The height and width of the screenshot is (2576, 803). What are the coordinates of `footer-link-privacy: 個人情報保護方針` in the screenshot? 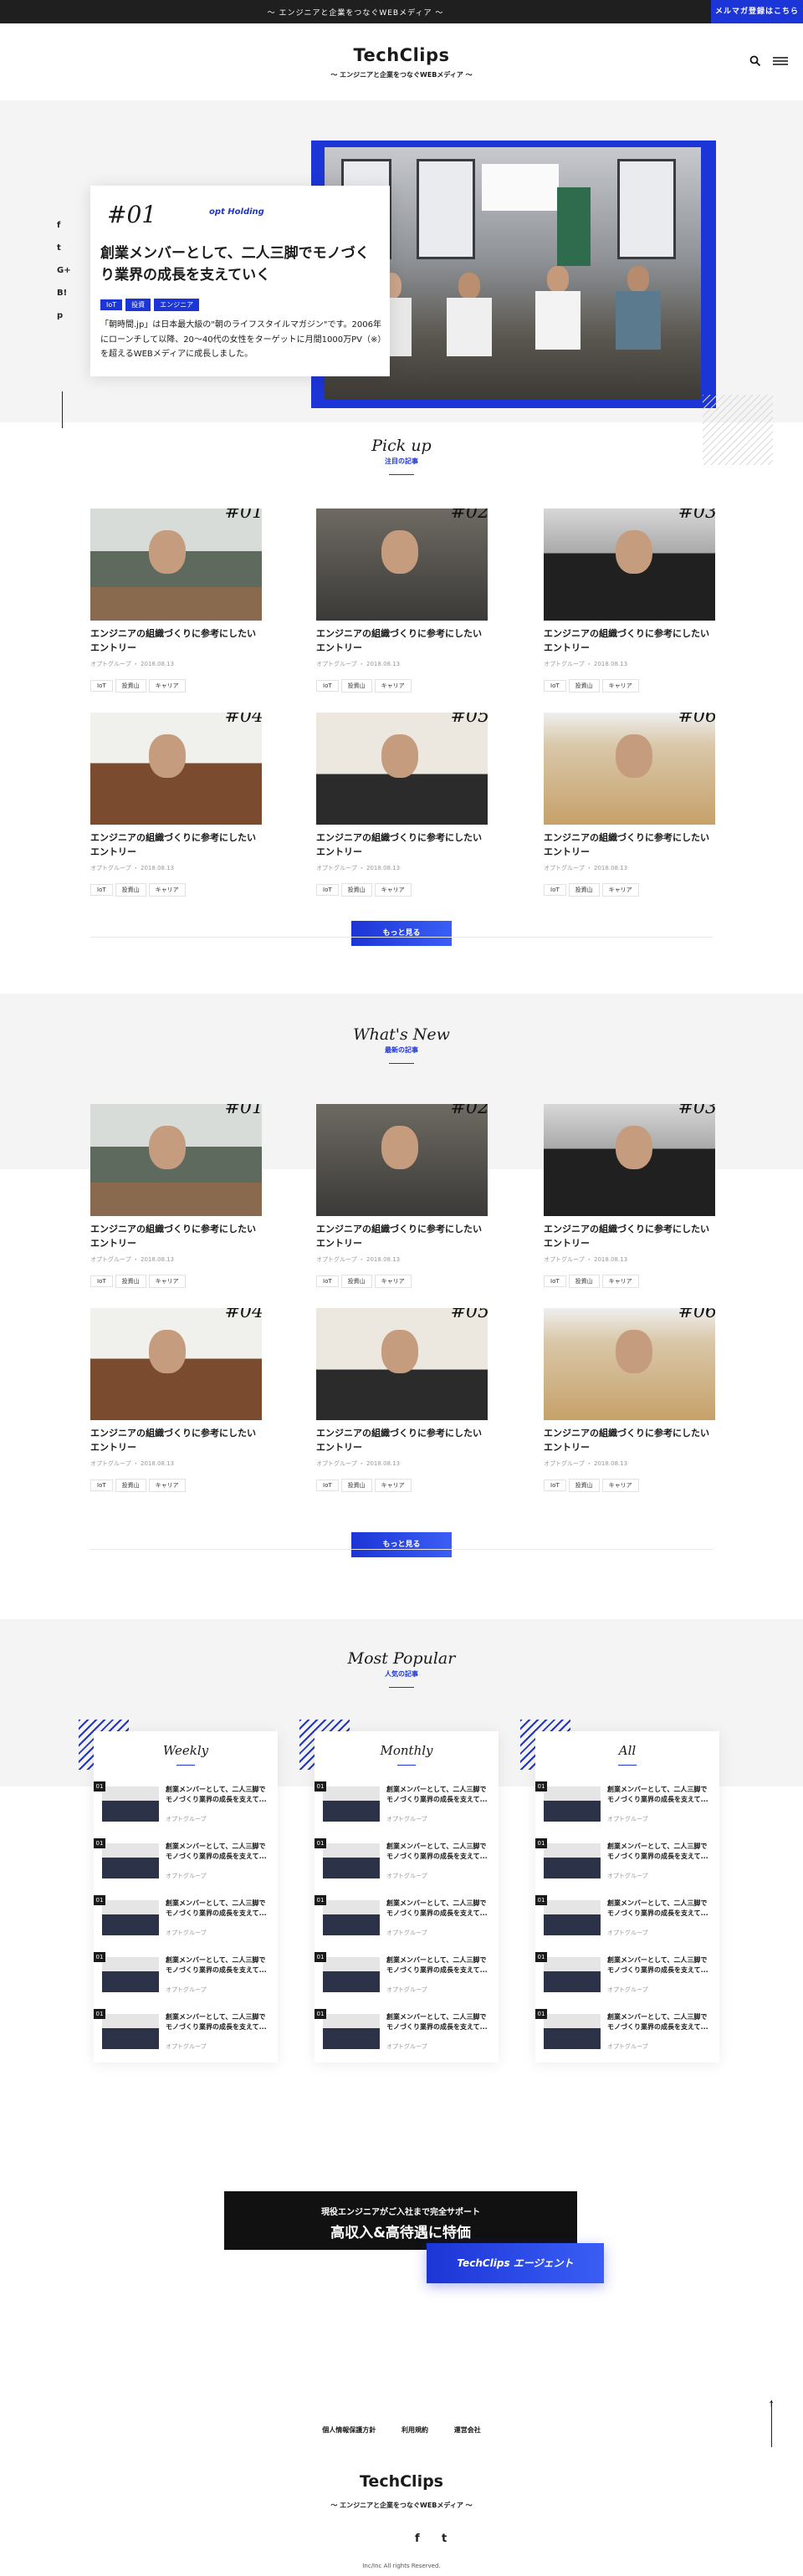 It's located at (349, 2430).